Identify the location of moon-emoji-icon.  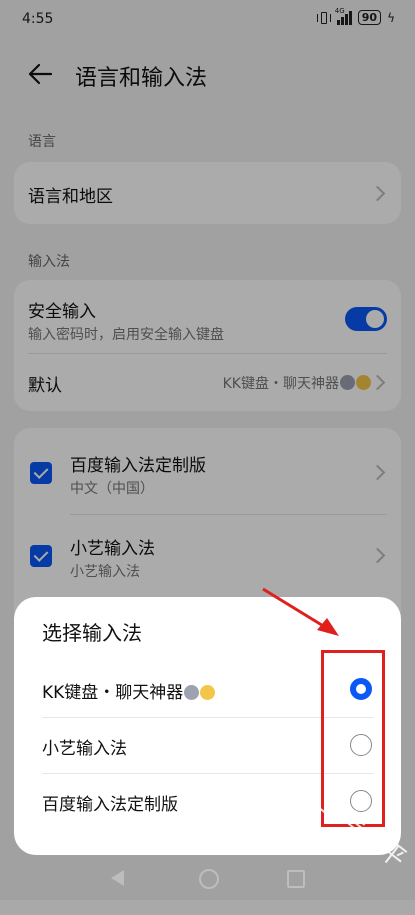
(192, 692).